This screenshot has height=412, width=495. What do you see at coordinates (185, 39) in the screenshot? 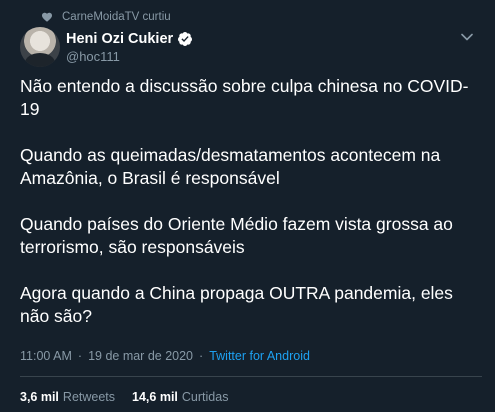
I see `verified-badge-icon` at bounding box center [185, 39].